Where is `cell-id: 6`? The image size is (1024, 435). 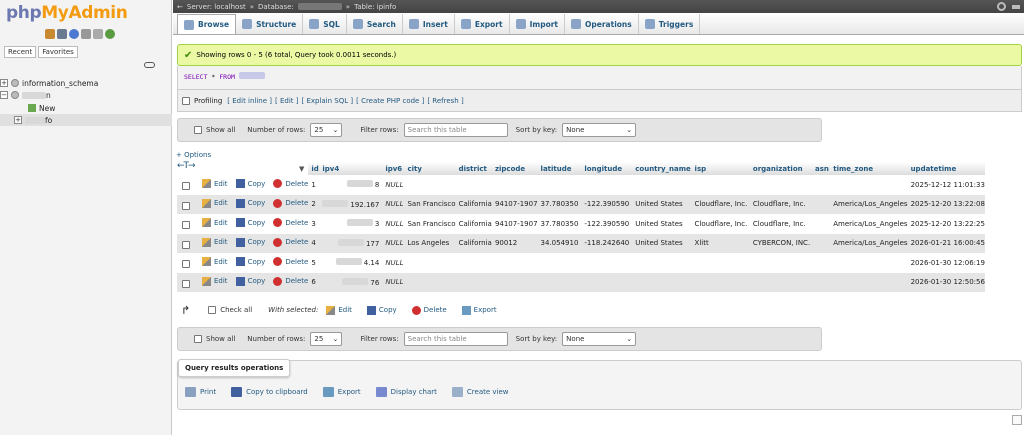 cell-id: 6 is located at coordinates (314, 282).